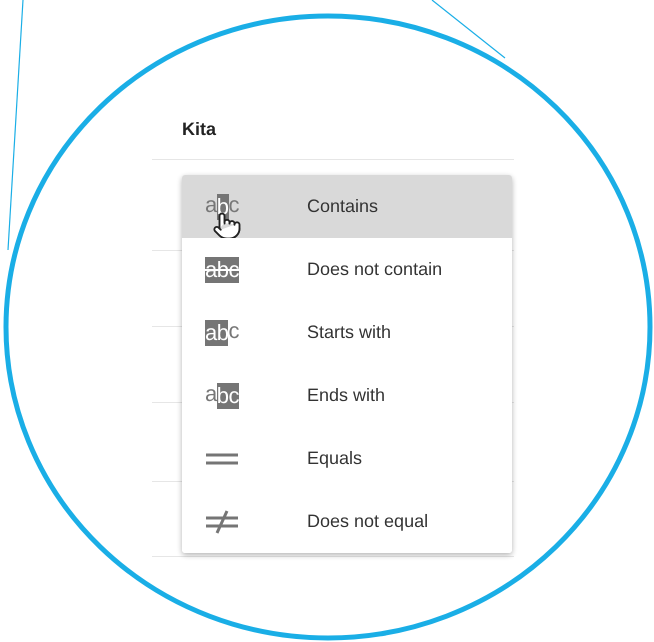 The height and width of the screenshot is (642, 654). I want to click on equals-icon, so click(222, 458).